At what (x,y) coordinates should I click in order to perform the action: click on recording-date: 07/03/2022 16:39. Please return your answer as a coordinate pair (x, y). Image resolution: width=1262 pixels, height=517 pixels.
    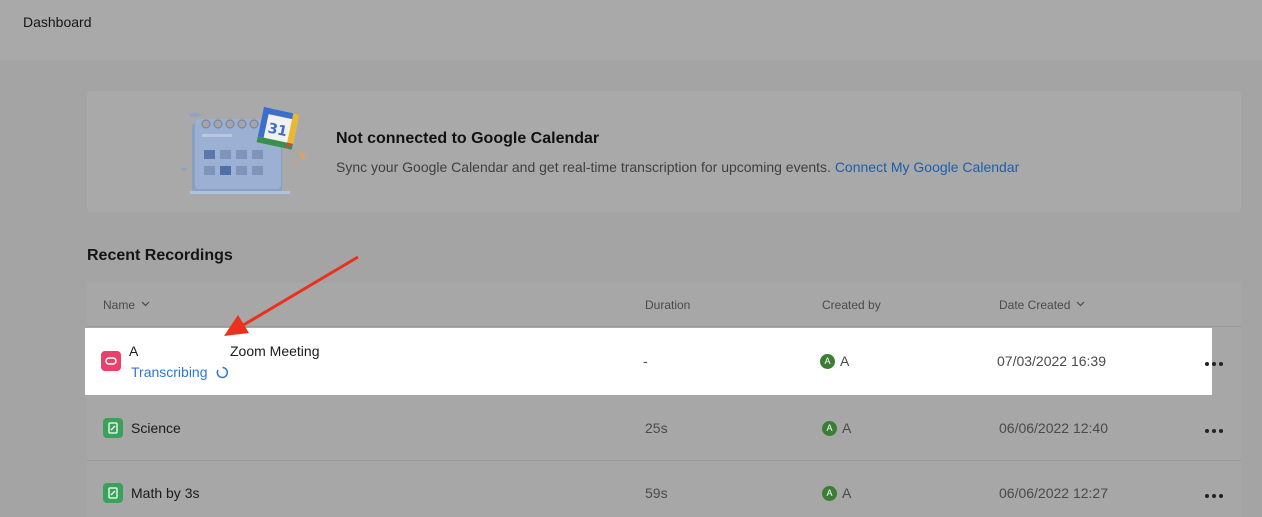
    Looking at the image, I should click on (1051, 361).